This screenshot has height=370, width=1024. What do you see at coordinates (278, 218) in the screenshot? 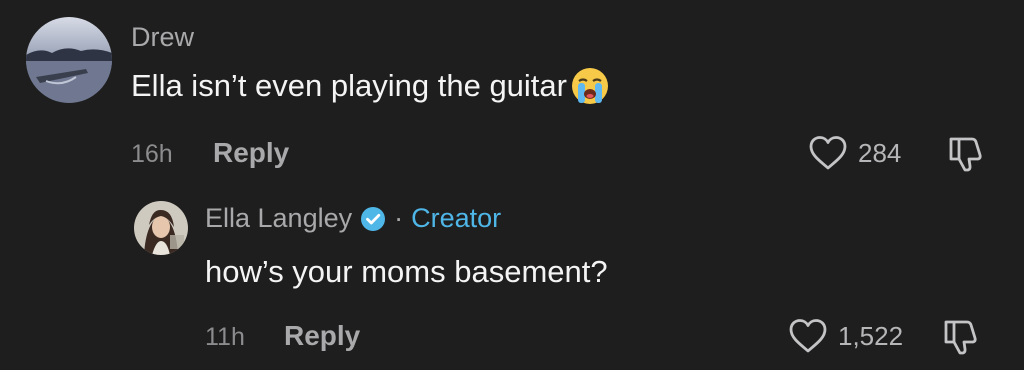
I see `reply-username: Ella Langley` at bounding box center [278, 218].